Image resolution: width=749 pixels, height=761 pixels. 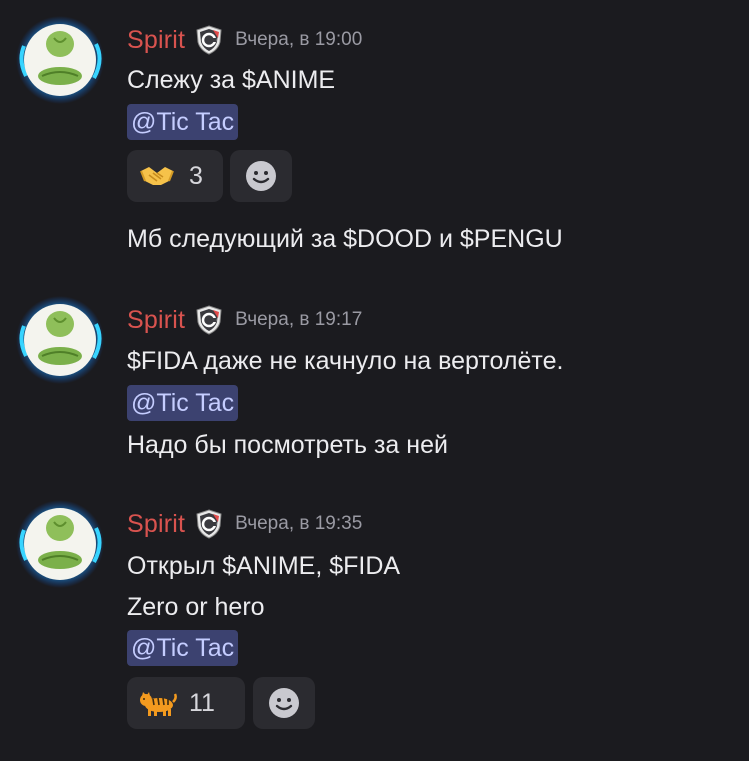 What do you see at coordinates (299, 39) in the screenshot?
I see `timestamp: Вчера, в 19:00` at bounding box center [299, 39].